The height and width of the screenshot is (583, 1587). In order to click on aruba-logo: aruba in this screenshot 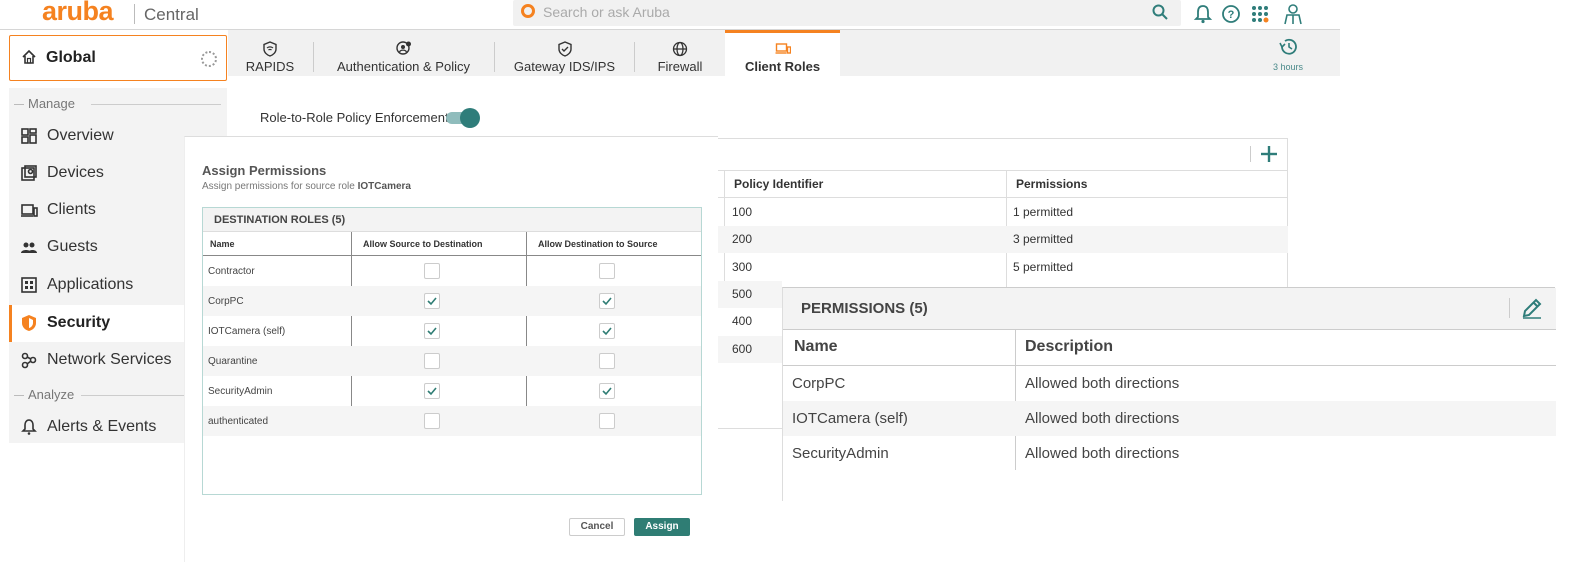, I will do `click(78, 13)`.